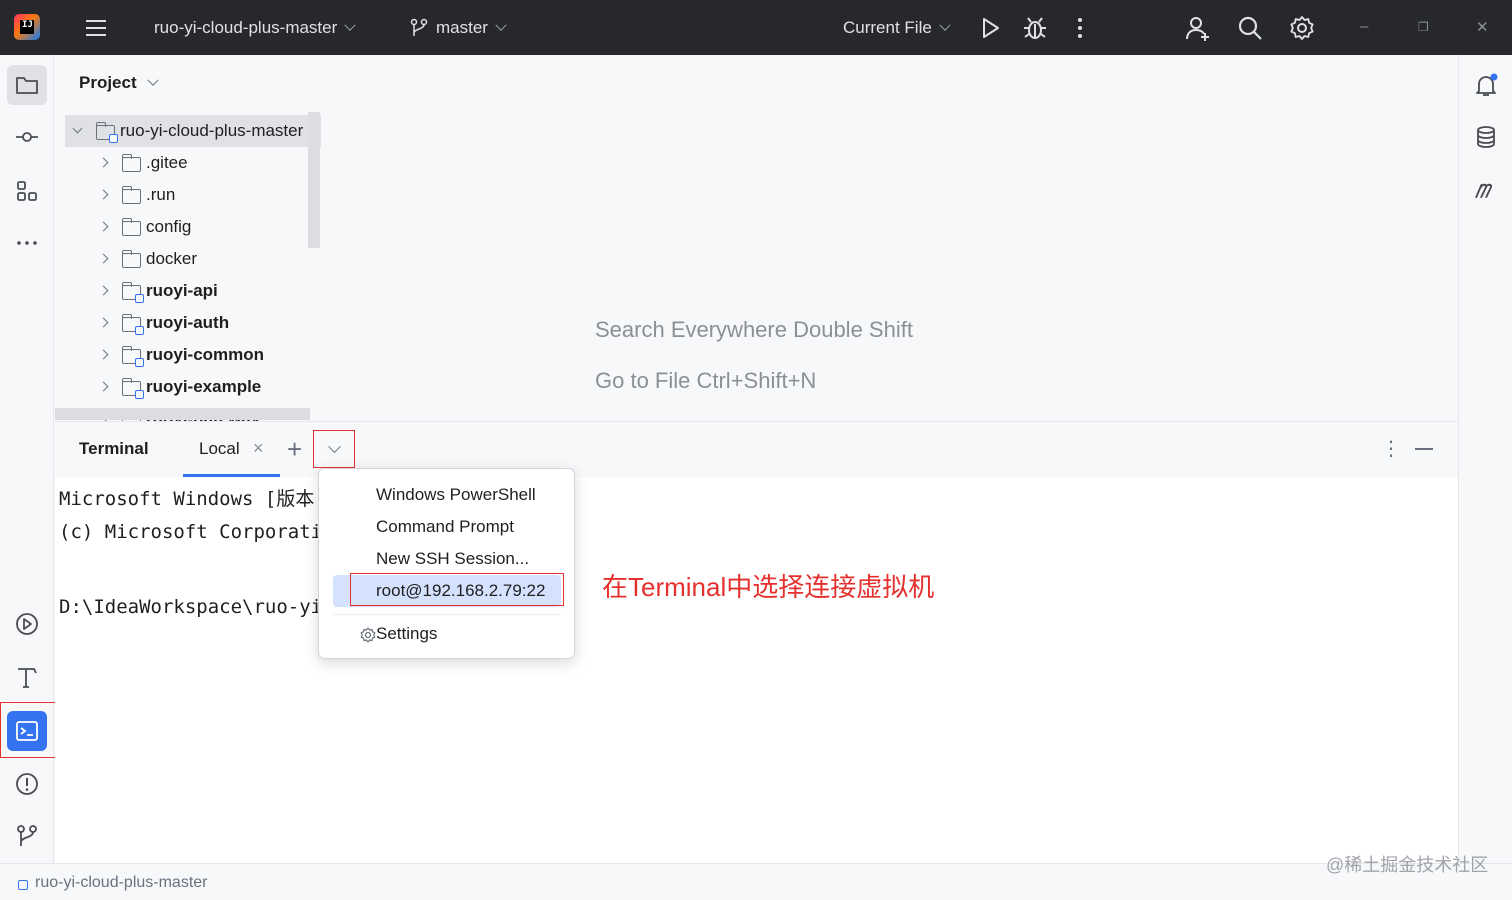  I want to click on structure-icon, so click(27, 191).